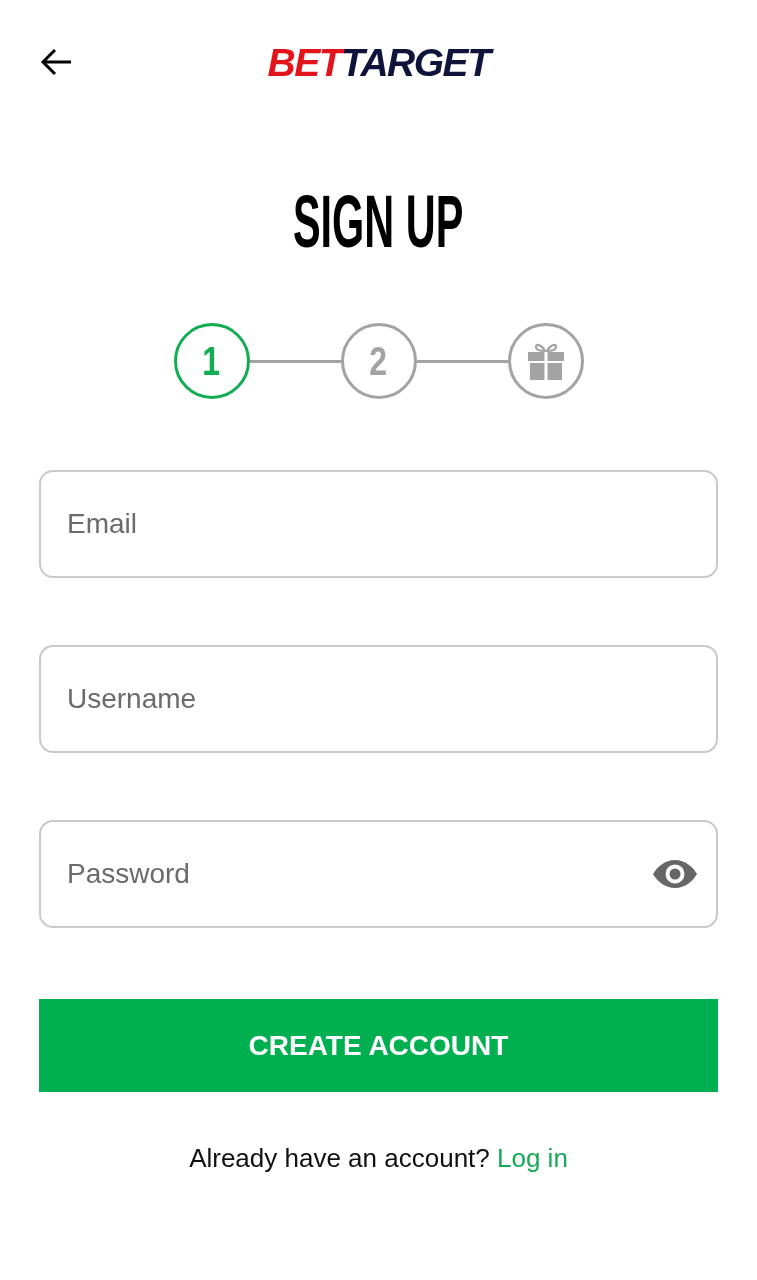  Describe the element at coordinates (675, 874) in the screenshot. I see `eye-icon` at that location.